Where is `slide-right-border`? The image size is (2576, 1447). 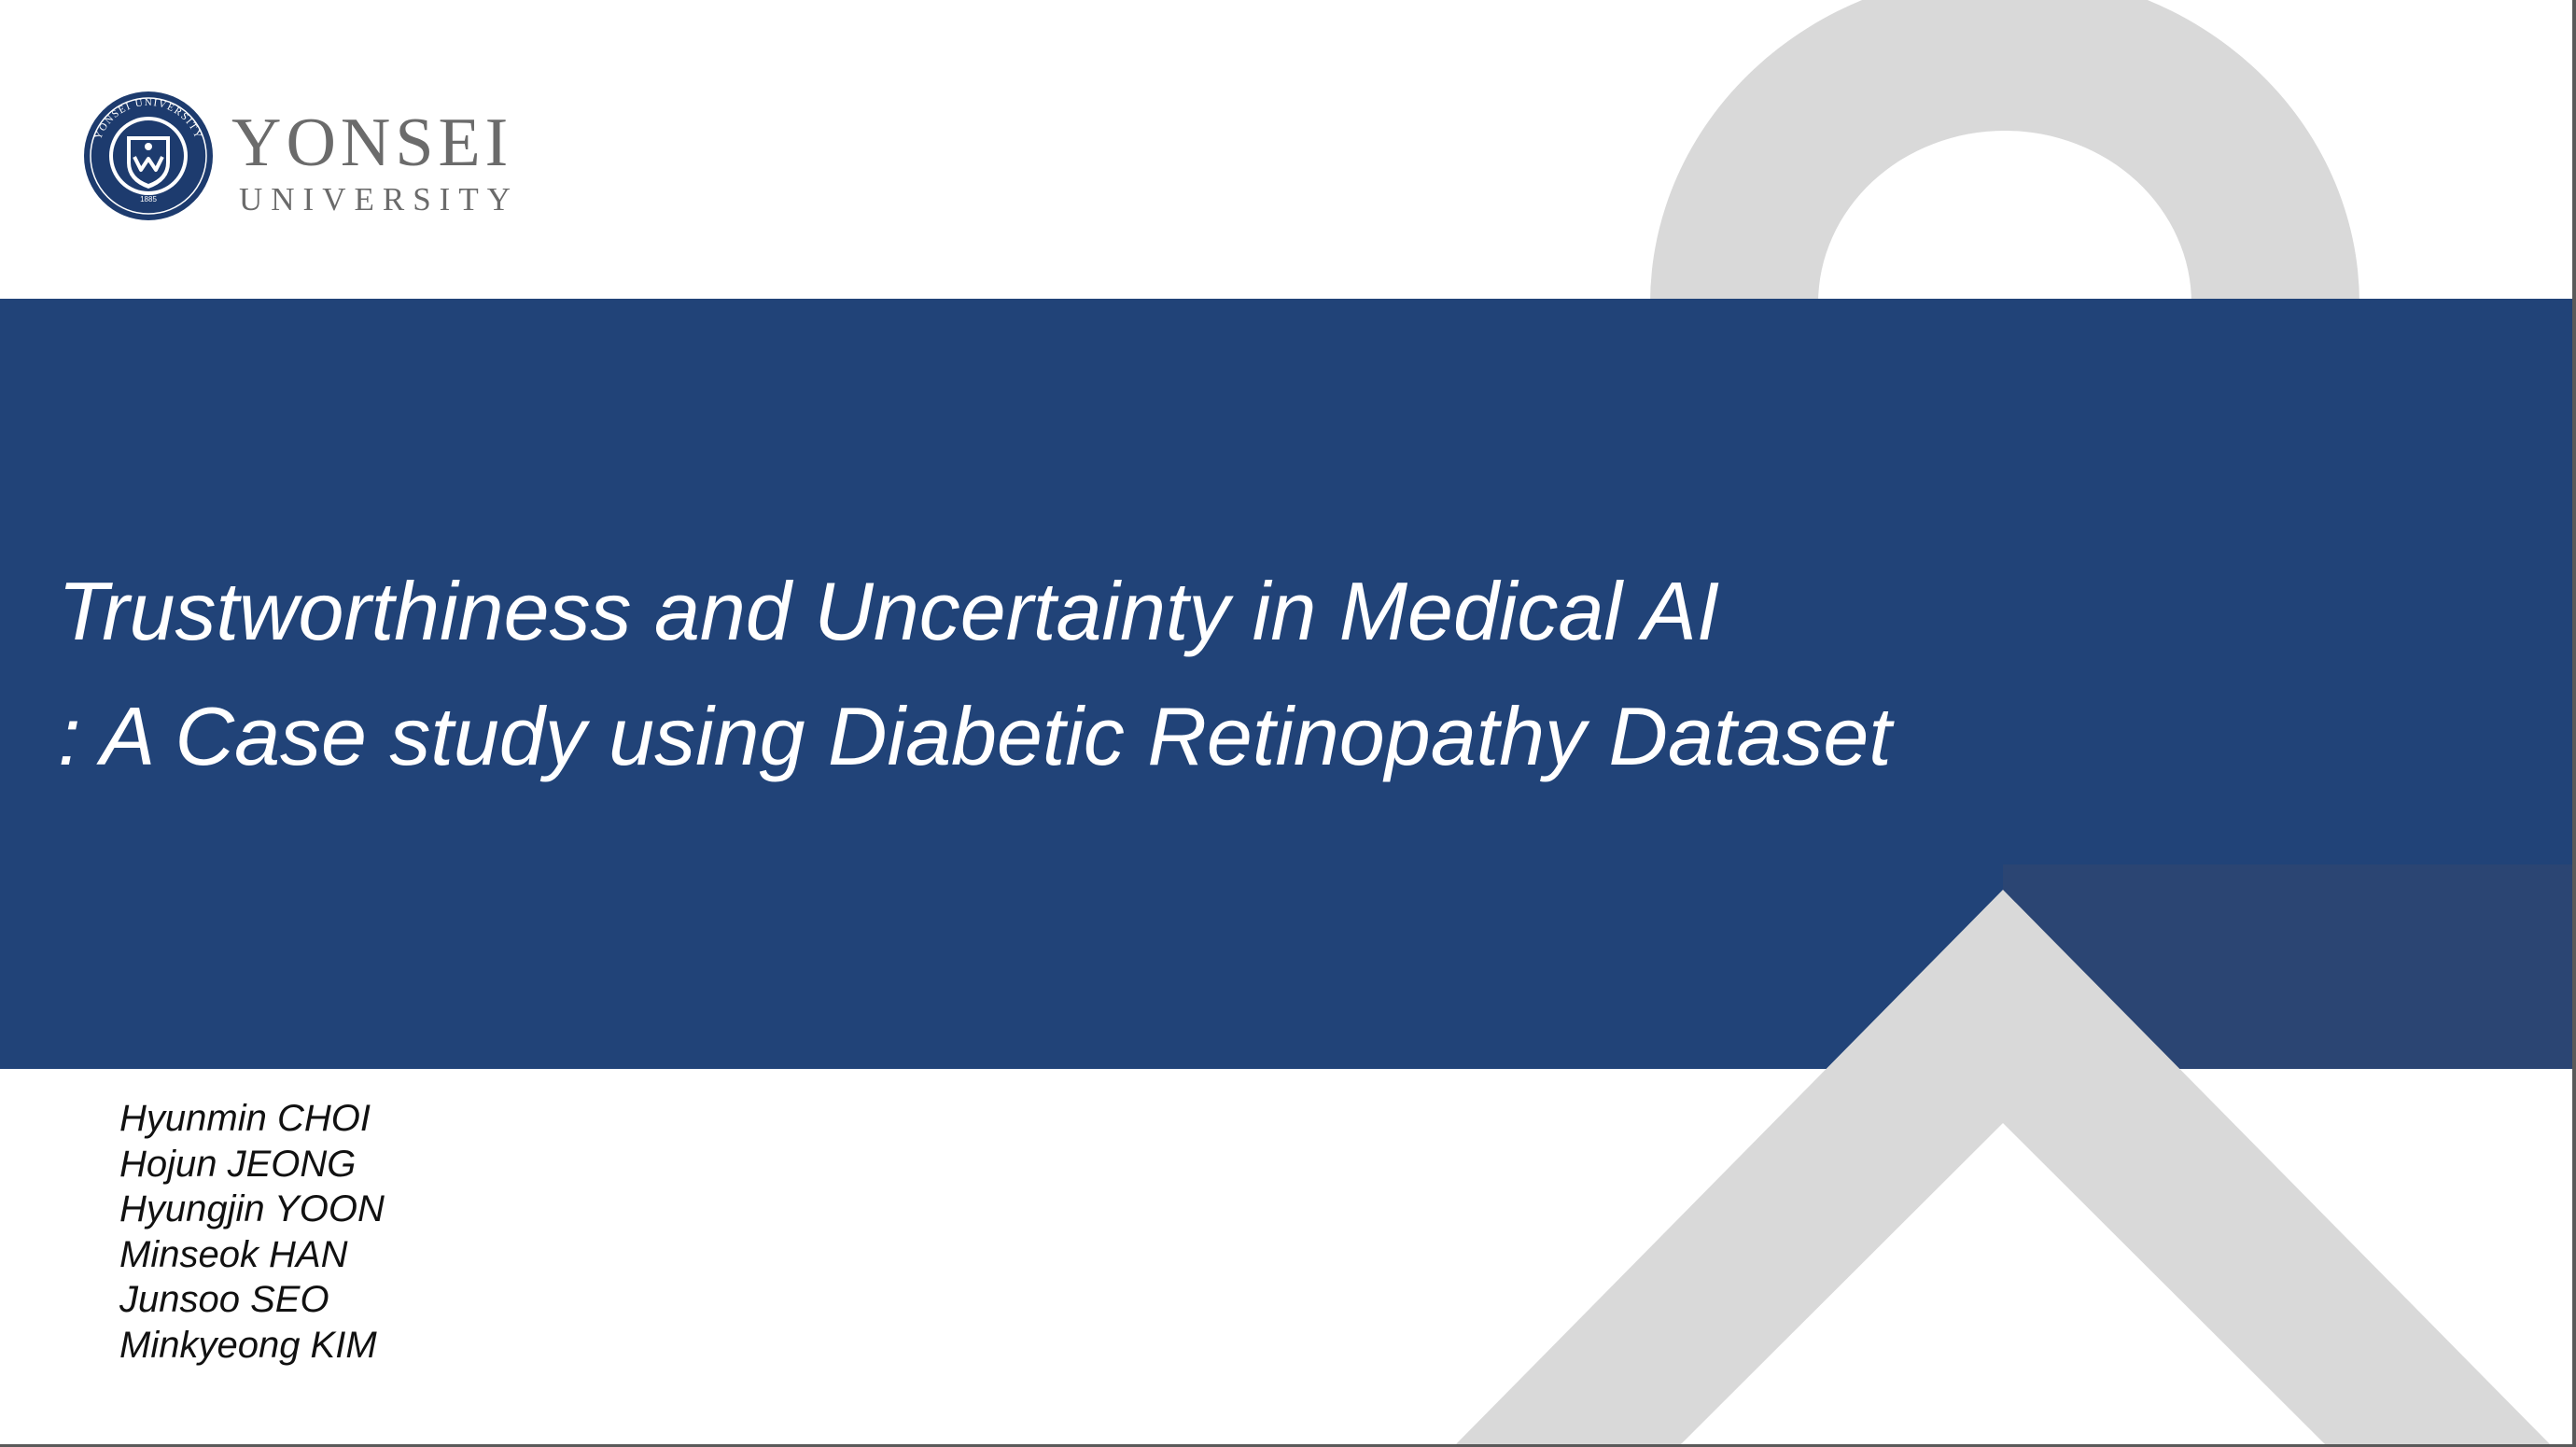 slide-right-border is located at coordinates (2574, 724).